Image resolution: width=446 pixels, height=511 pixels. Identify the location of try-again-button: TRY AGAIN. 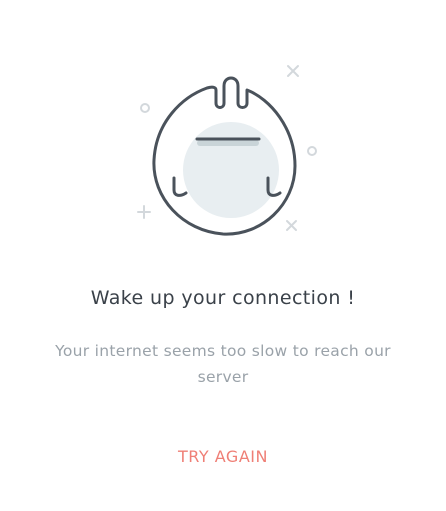
(223, 457).